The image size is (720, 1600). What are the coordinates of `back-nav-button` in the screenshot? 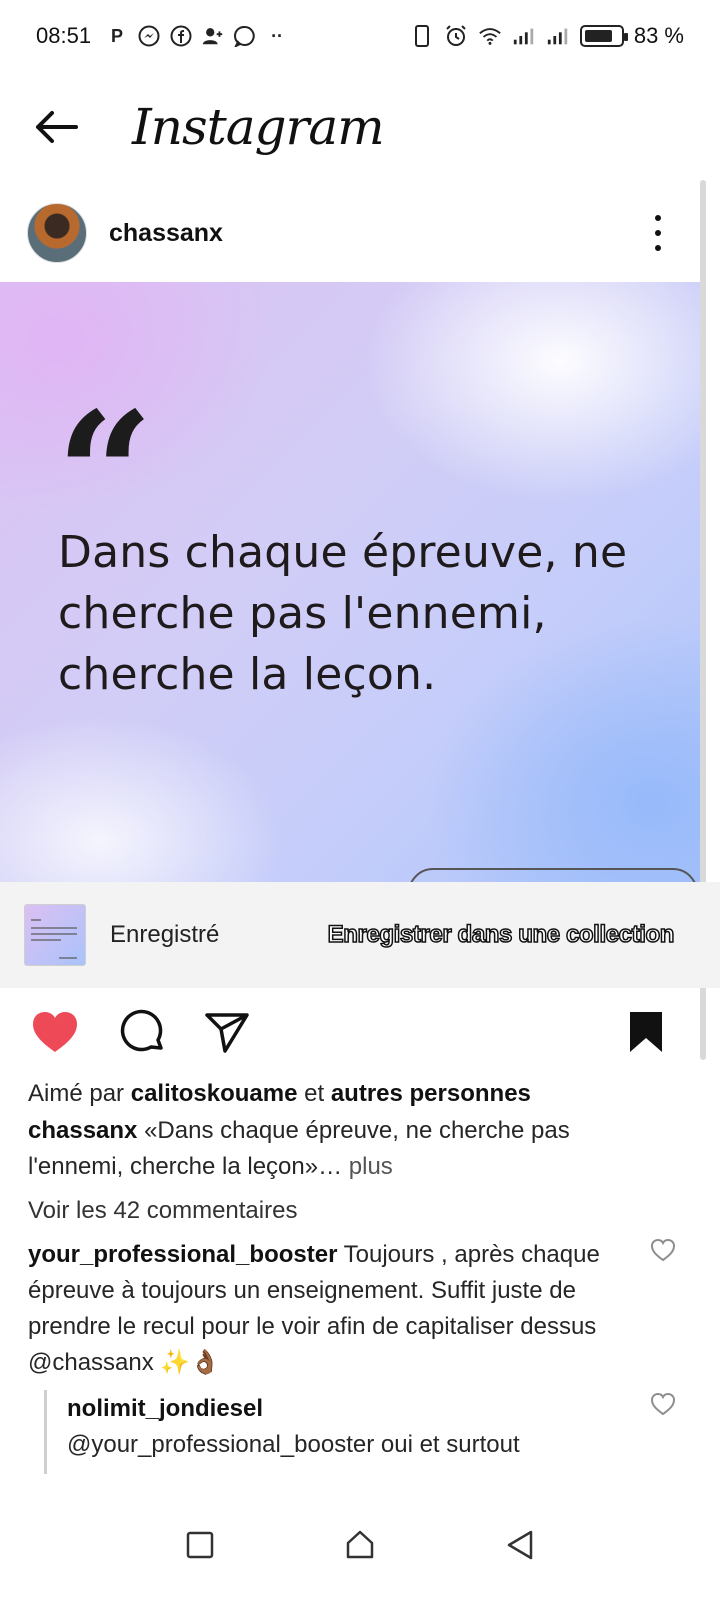 It's located at (520, 1545).